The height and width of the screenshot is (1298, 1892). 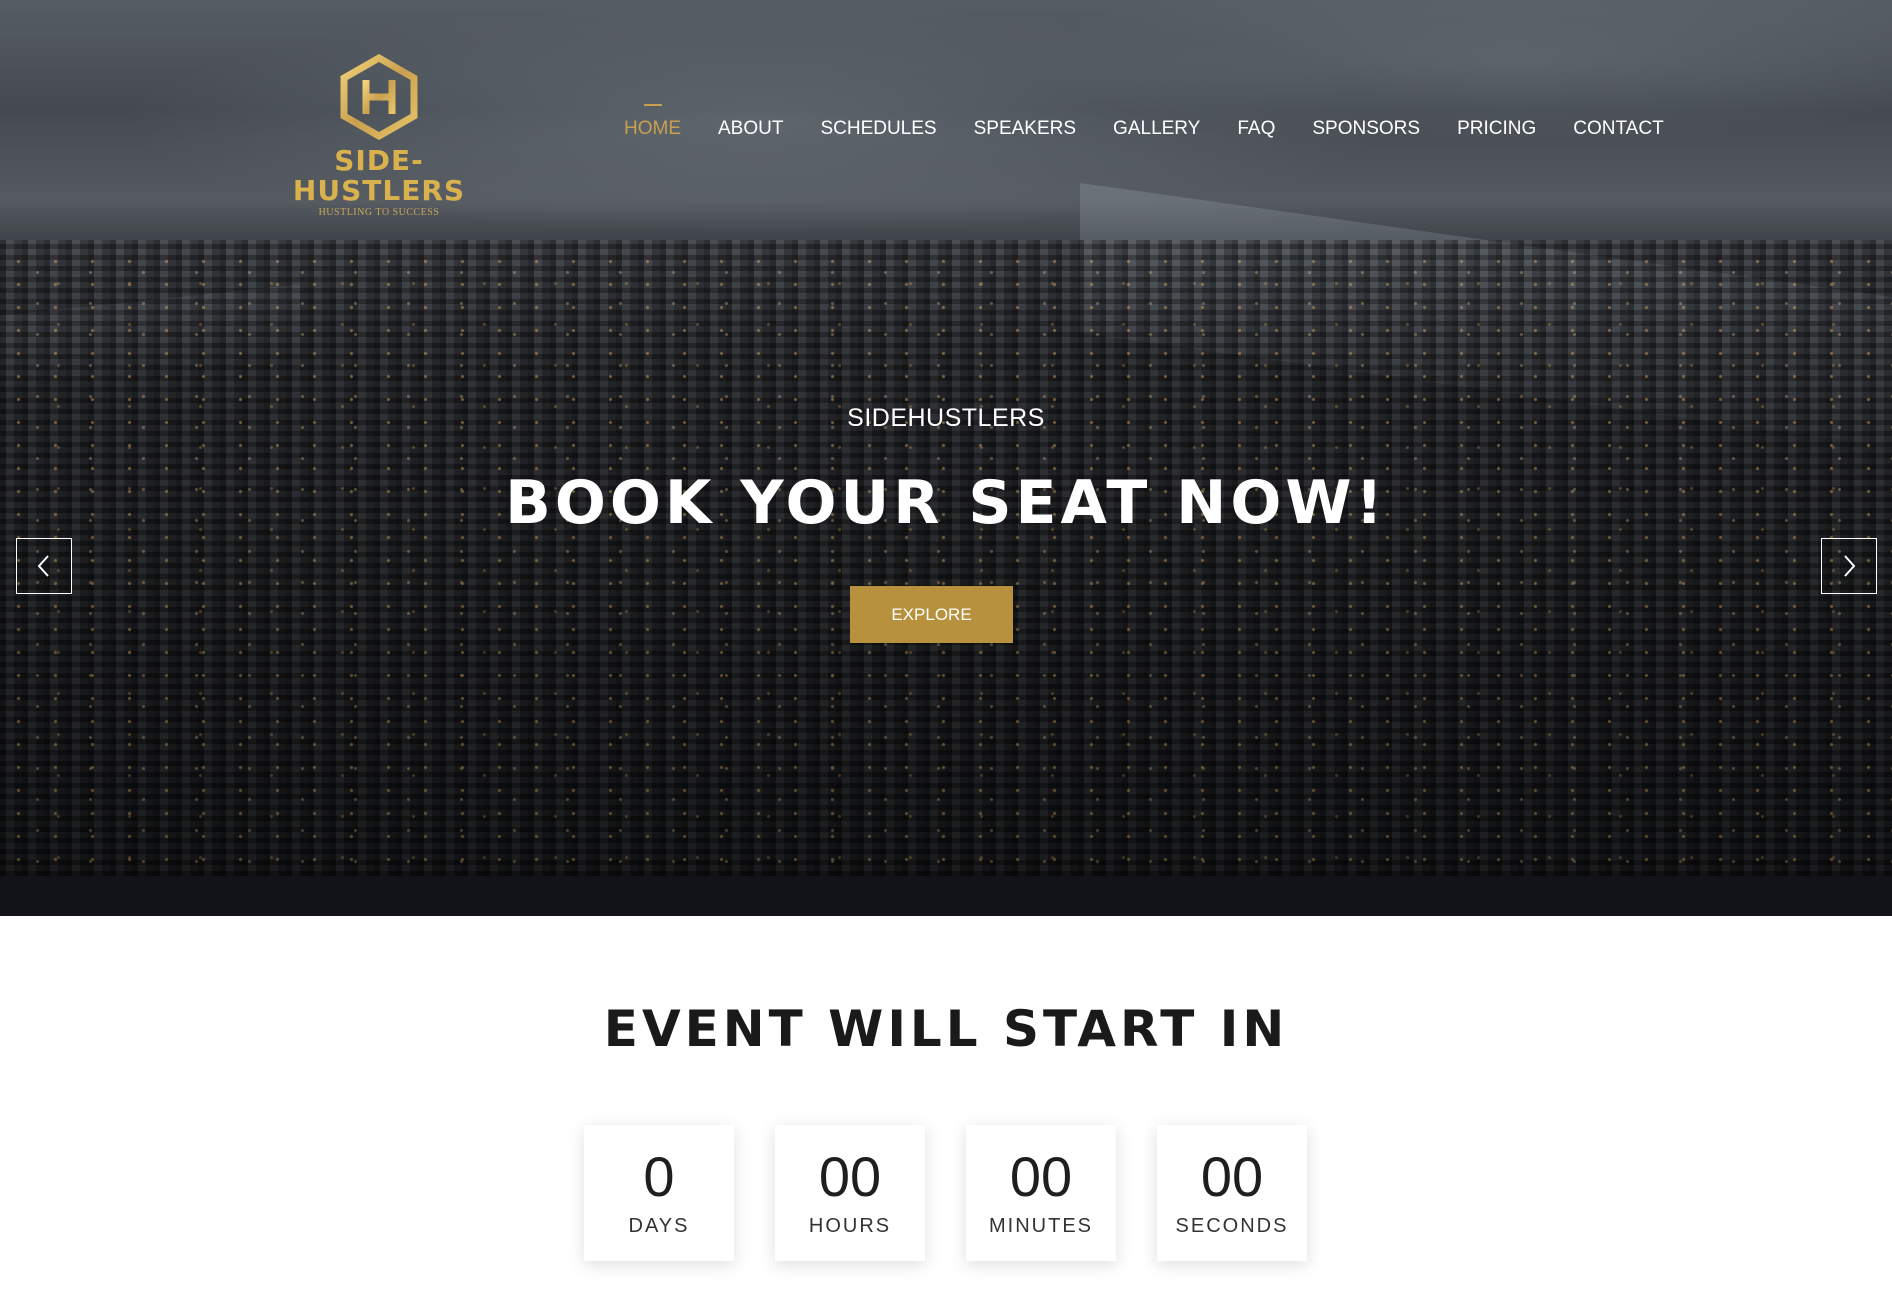 I want to click on countdown-seconds: 00 SECONDS, so click(x=1232, y=1193).